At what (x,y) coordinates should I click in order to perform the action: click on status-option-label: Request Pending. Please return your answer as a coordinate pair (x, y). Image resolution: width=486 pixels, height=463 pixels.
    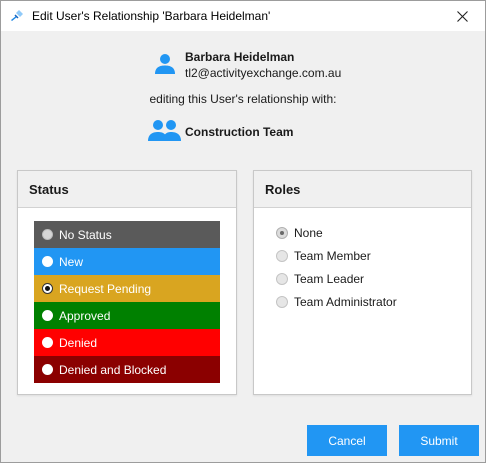
    Looking at the image, I should click on (105, 289).